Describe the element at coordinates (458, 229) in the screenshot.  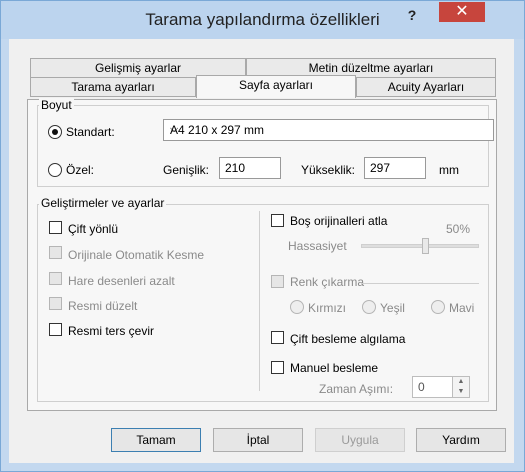
I see `sensitivity-value: 50%` at that location.